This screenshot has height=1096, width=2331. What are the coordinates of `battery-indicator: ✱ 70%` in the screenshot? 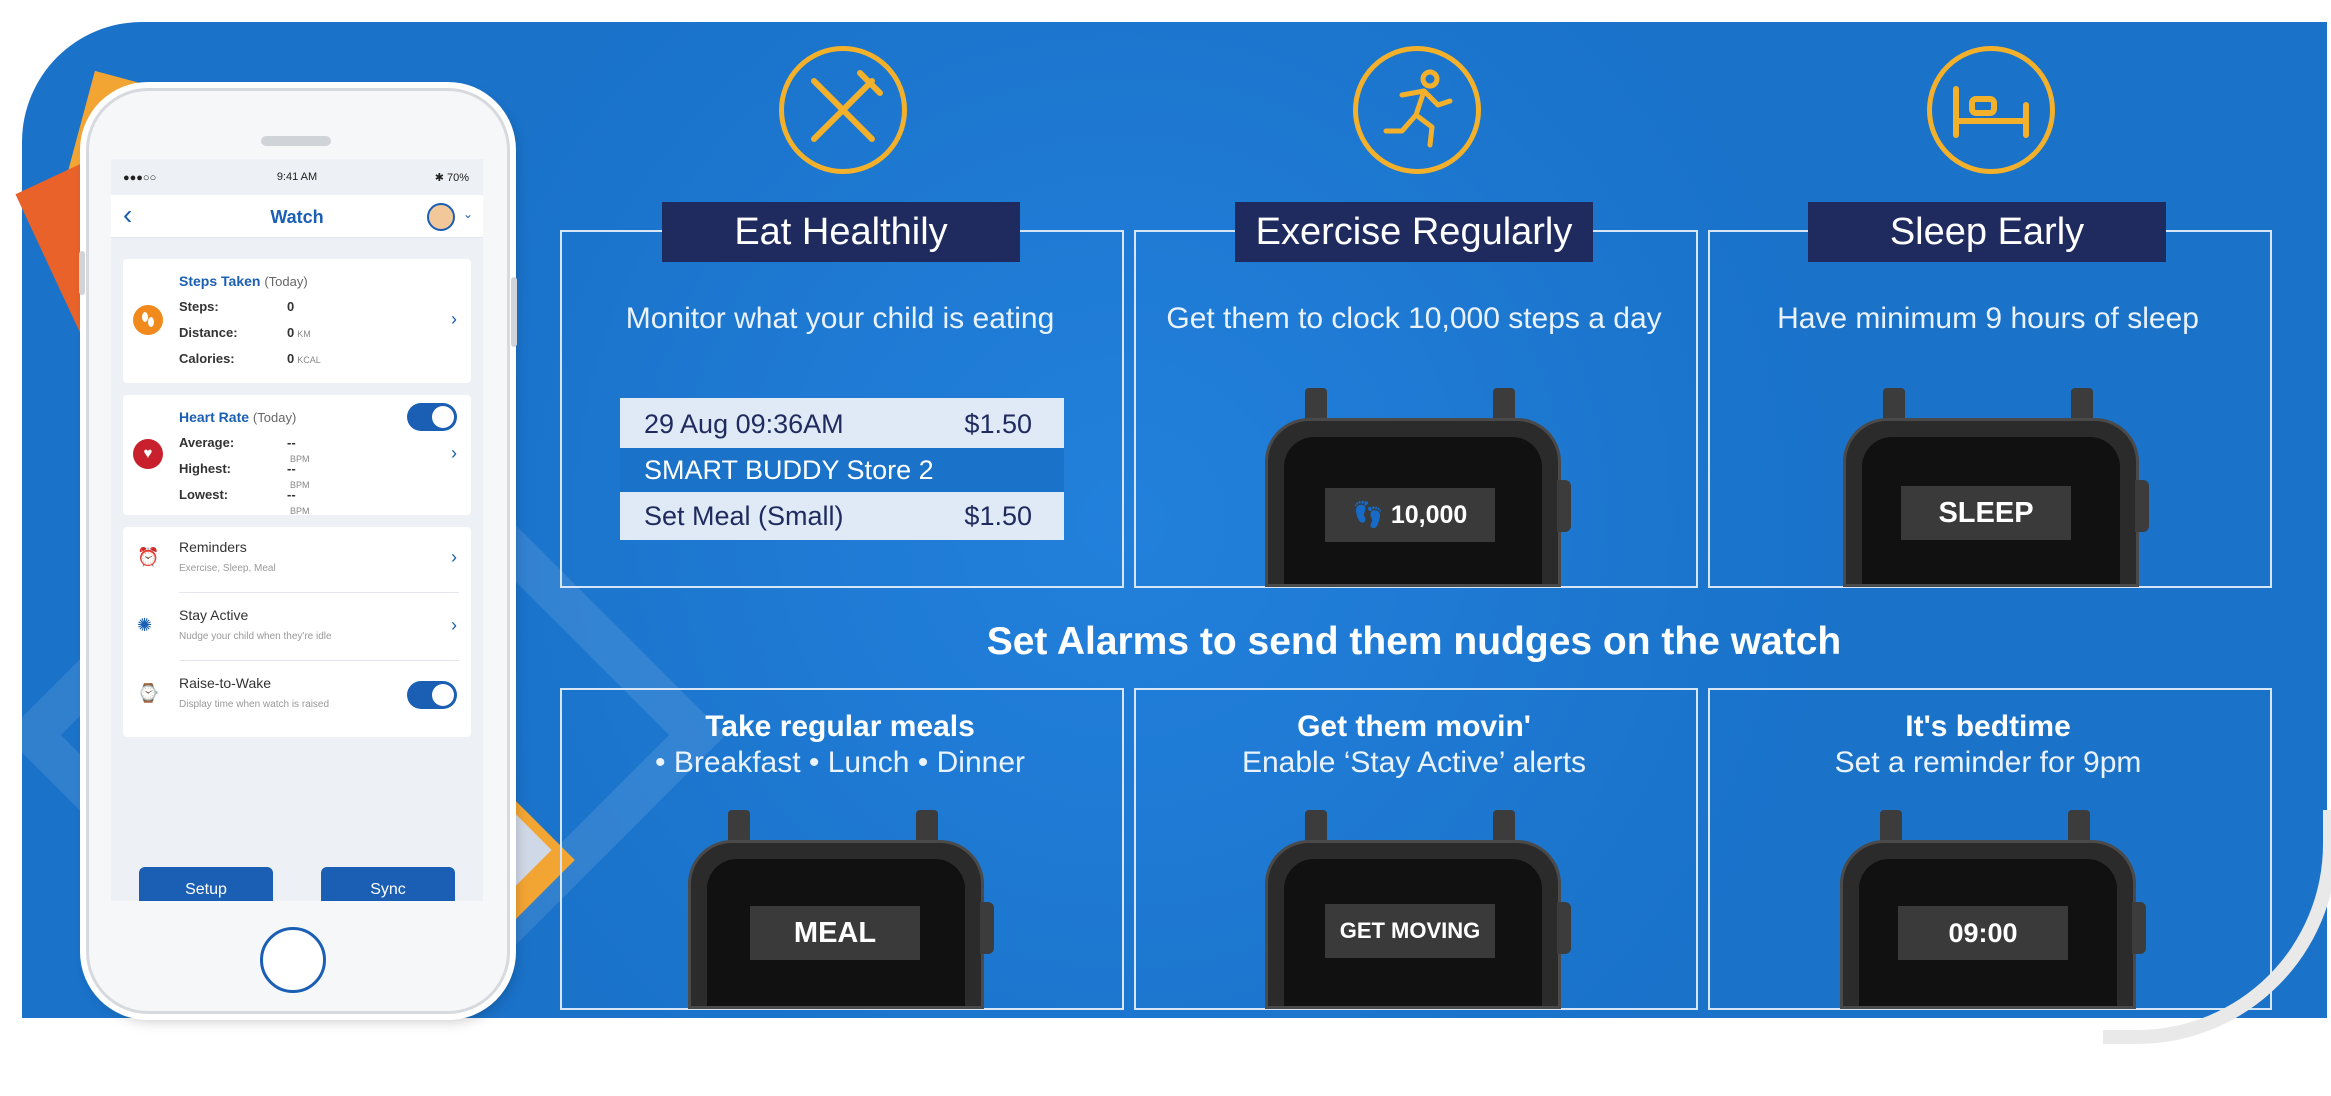 It's located at (451, 178).